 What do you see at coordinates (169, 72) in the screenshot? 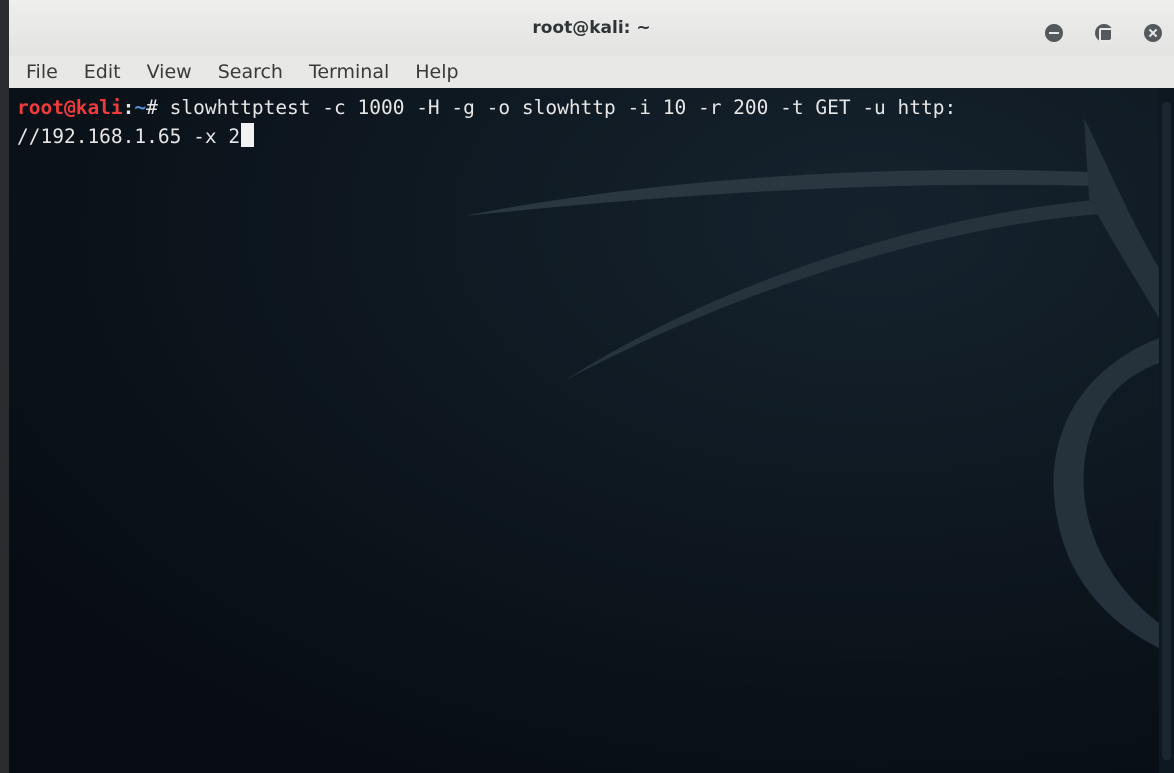
I see `menu-view: View` at bounding box center [169, 72].